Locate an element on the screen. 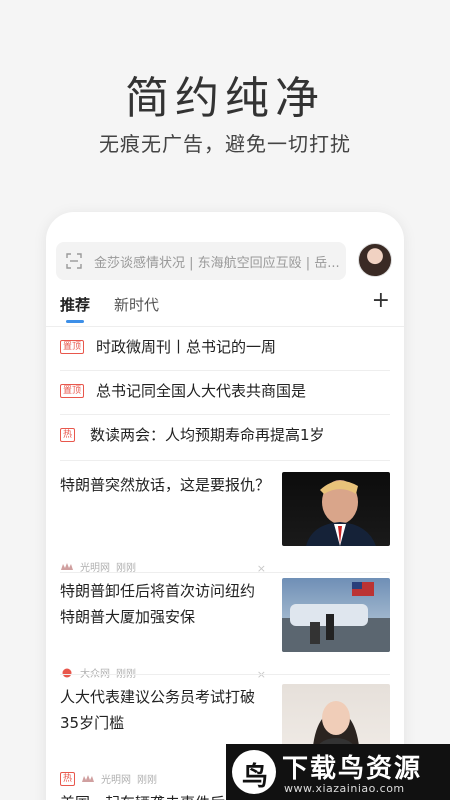 Image resolution: width=450 pixels, height=800 pixels. tab-new-era: 新时代 is located at coordinates (136, 304).